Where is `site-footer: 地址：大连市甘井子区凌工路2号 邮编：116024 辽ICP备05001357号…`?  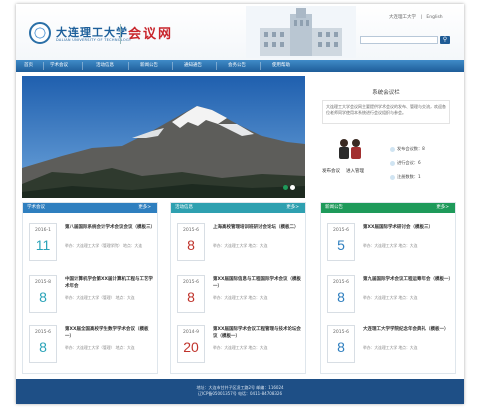 site-footer: 地址：大连市甘井子区凌工路2号 邮编：116024 辽ICP备05001357号… is located at coordinates (240, 391).